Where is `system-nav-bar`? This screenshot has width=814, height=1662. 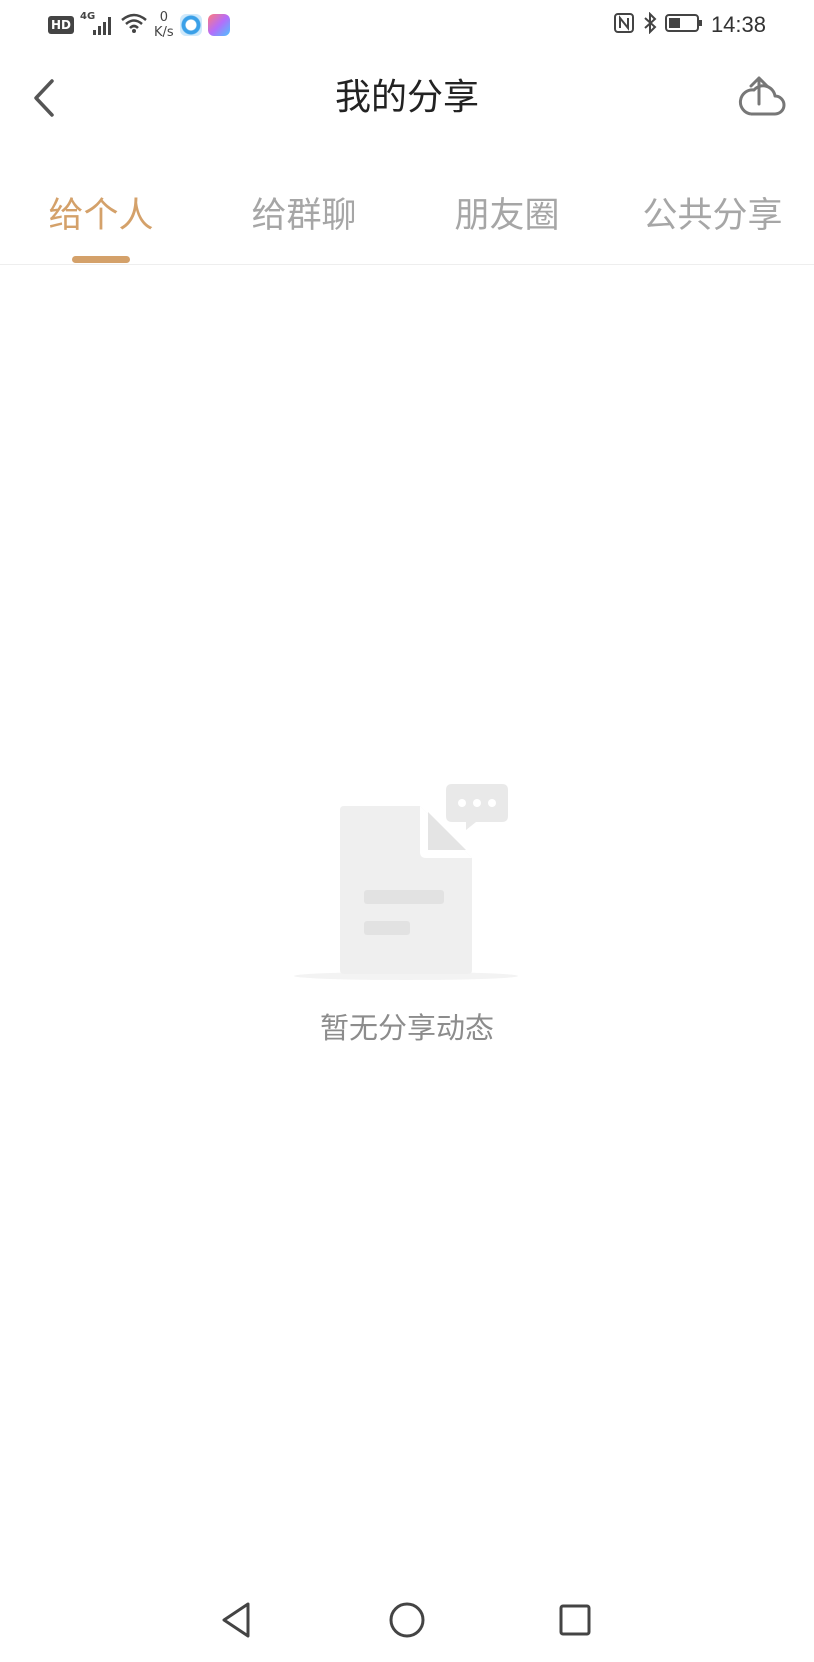 system-nav-bar is located at coordinates (407, 1621).